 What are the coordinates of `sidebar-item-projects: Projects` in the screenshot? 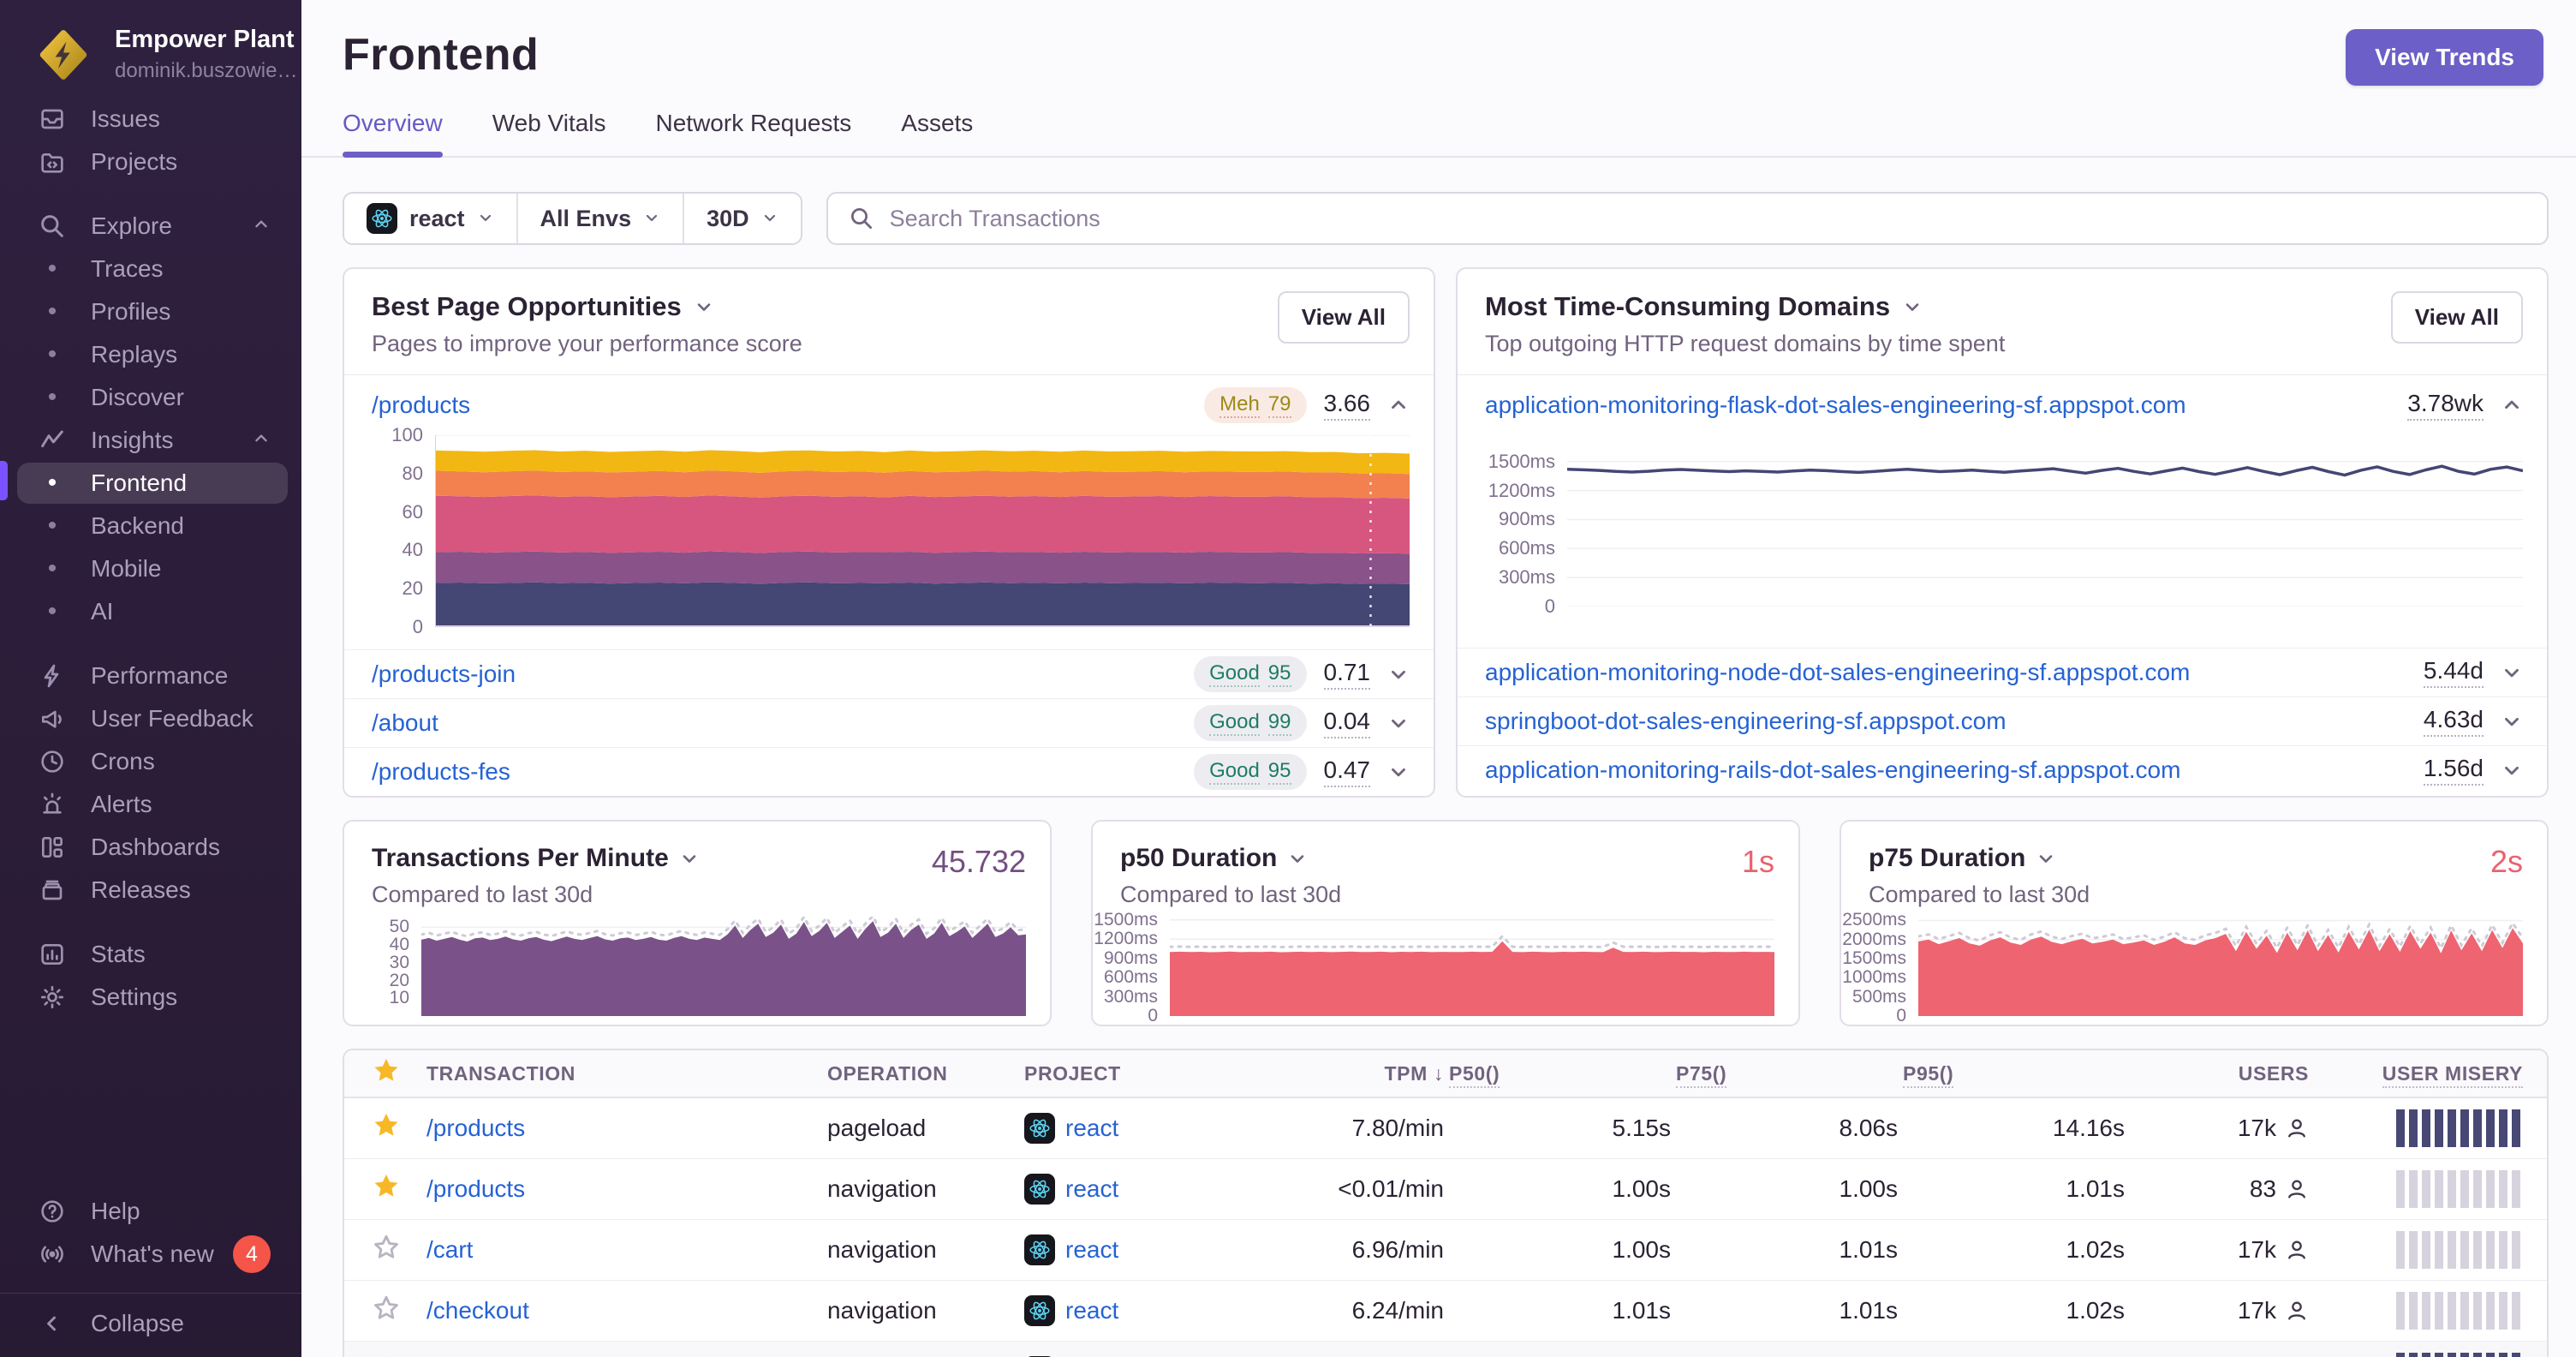 It's located at (150, 161).